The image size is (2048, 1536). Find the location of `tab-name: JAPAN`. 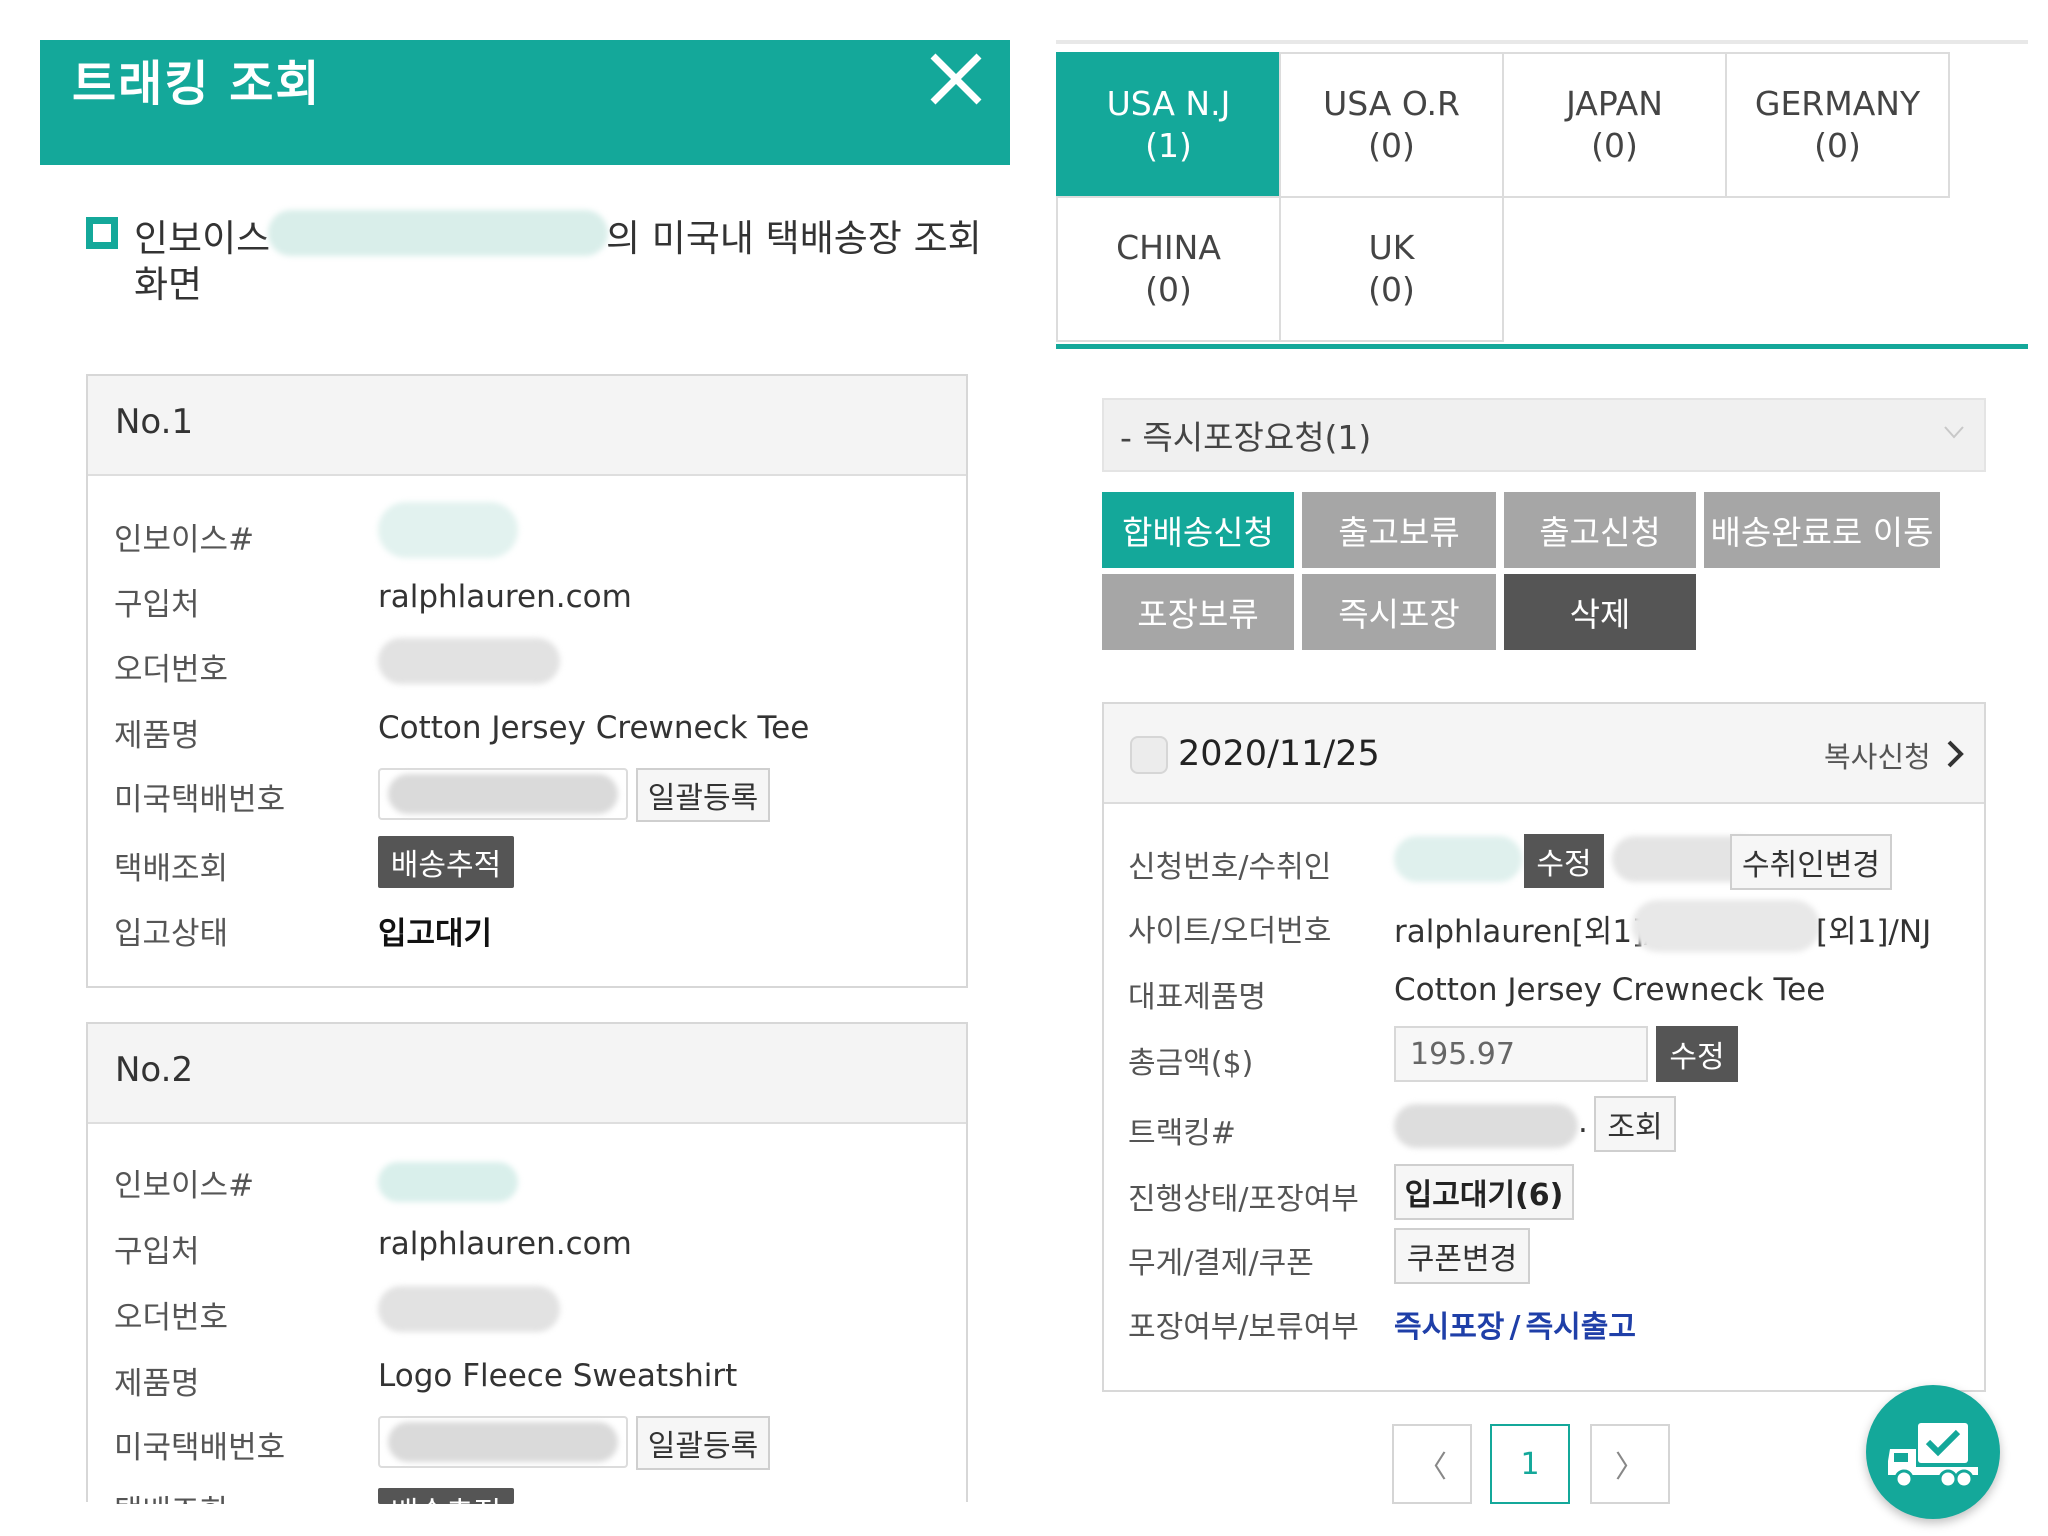

tab-name: JAPAN is located at coordinates (1614, 103).